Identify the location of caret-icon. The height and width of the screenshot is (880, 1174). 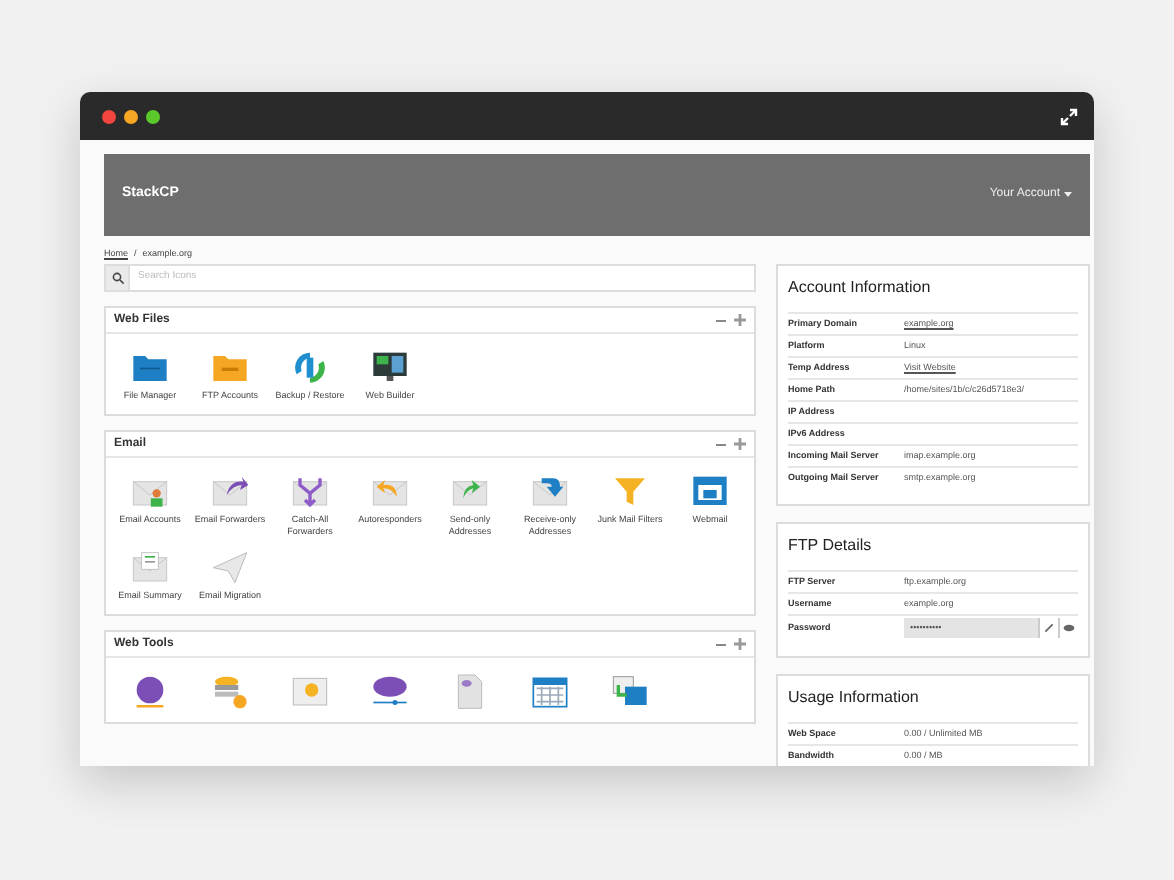
(1068, 195).